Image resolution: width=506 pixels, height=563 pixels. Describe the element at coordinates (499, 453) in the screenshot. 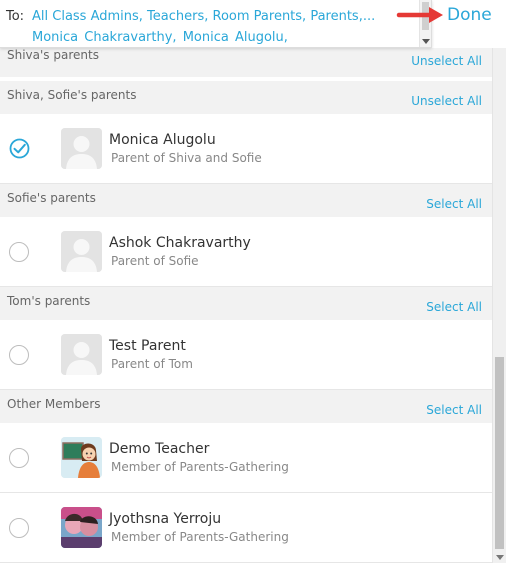

I see `scrollbar-thumb` at that location.